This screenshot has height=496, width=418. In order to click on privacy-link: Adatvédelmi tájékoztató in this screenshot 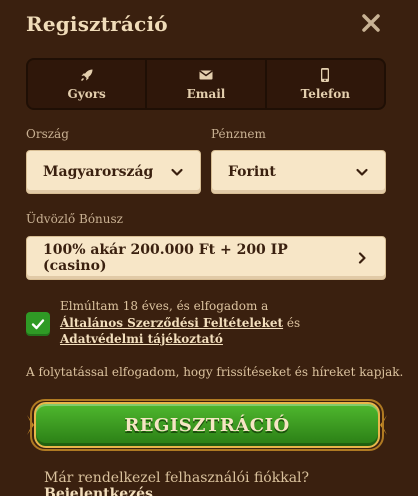, I will do `click(141, 339)`.